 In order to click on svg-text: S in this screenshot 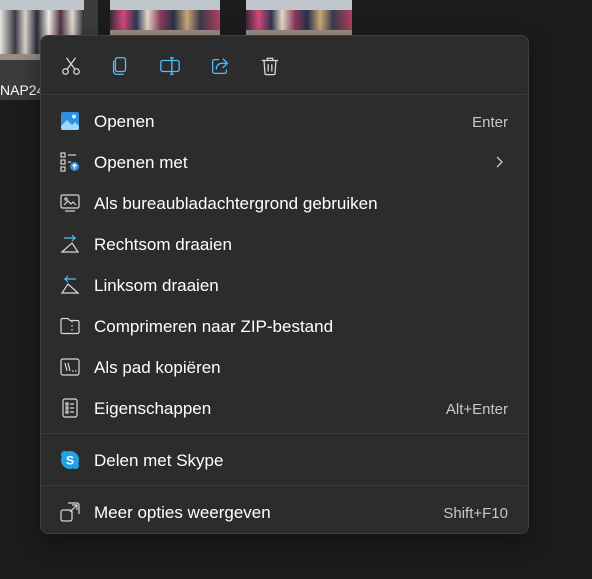, I will do `click(70, 461)`.